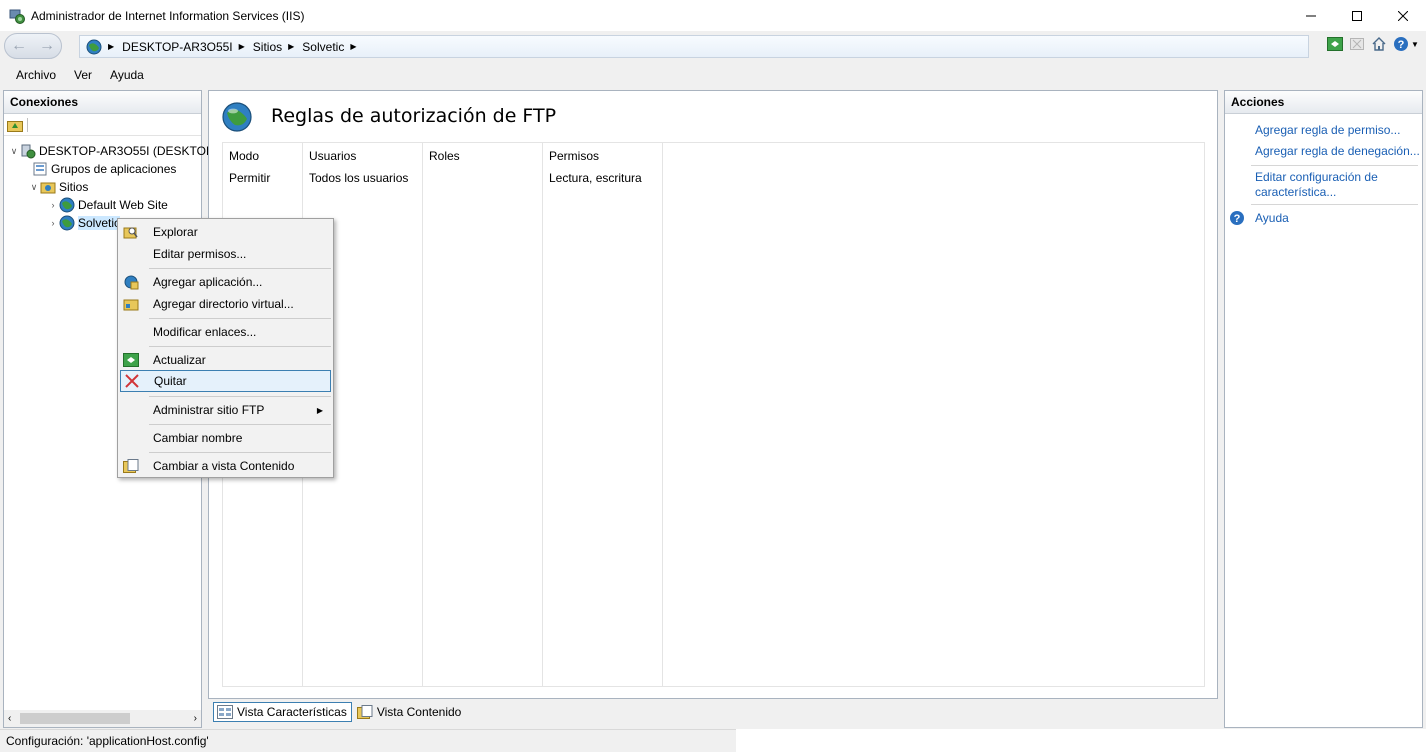 This screenshot has width=1426, height=752. What do you see at coordinates (225, 712) in the screenshot?
I see `features-view-icon` at bounding box center [225, 712].